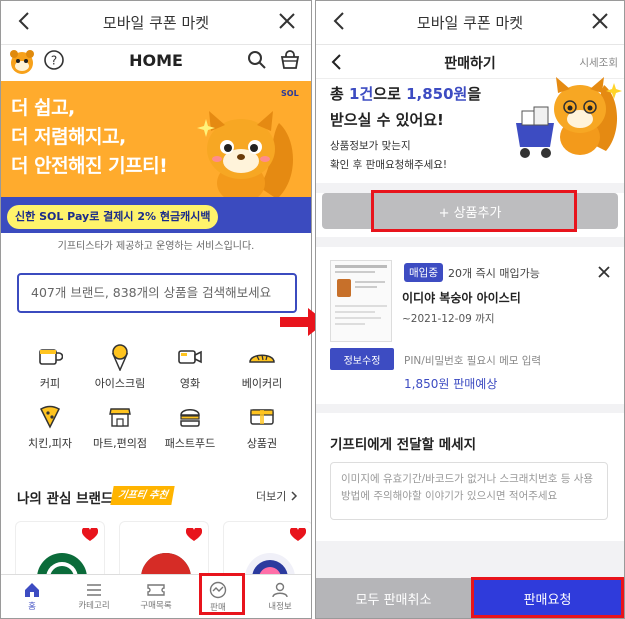 This screenshot has height=619, width=625. Describe the element at coordinates (437, 94) in the screenshot. I see `headline-amount: 1,850원` at that location.